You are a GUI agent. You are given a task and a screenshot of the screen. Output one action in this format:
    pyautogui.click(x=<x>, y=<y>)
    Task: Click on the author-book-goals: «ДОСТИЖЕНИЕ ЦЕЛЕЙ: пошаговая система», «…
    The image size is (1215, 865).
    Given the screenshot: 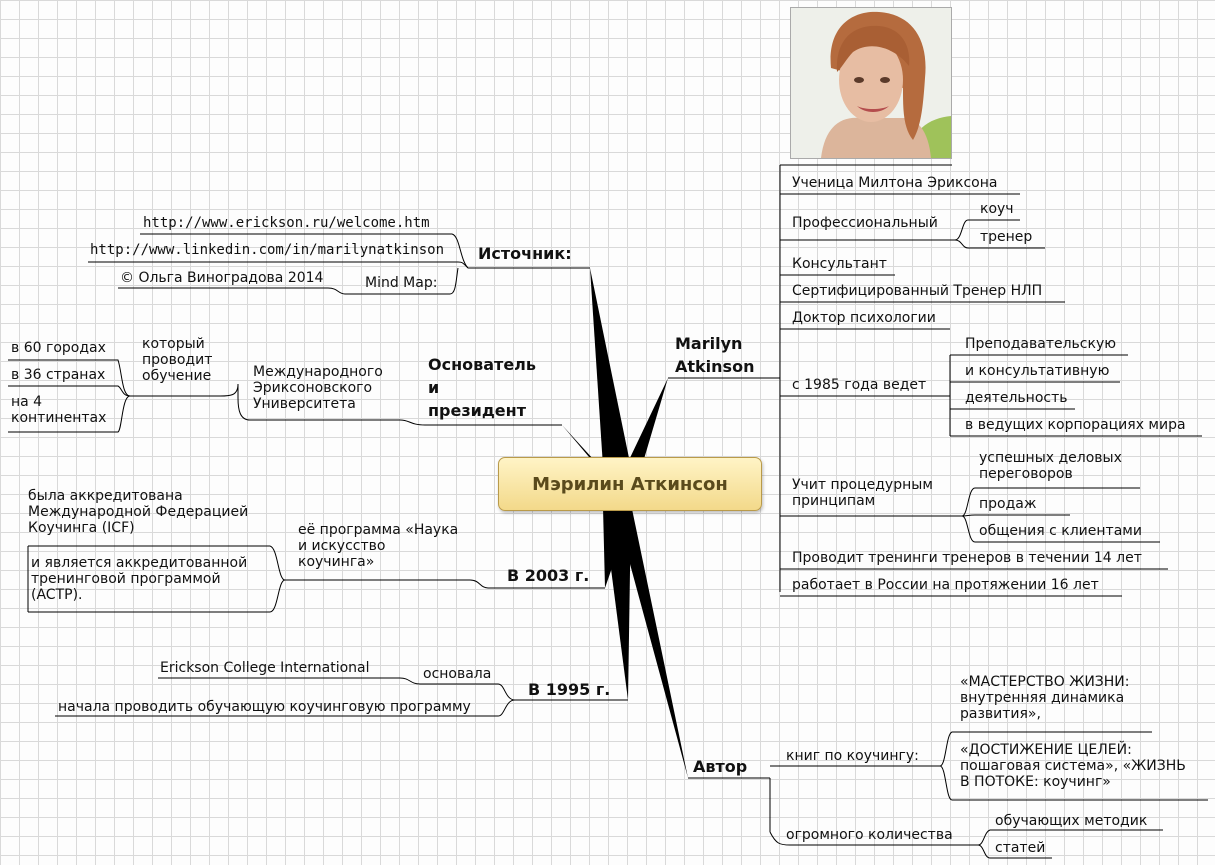 What is the action you would take?
    pyautogui.click(x=1073, y=766)
    